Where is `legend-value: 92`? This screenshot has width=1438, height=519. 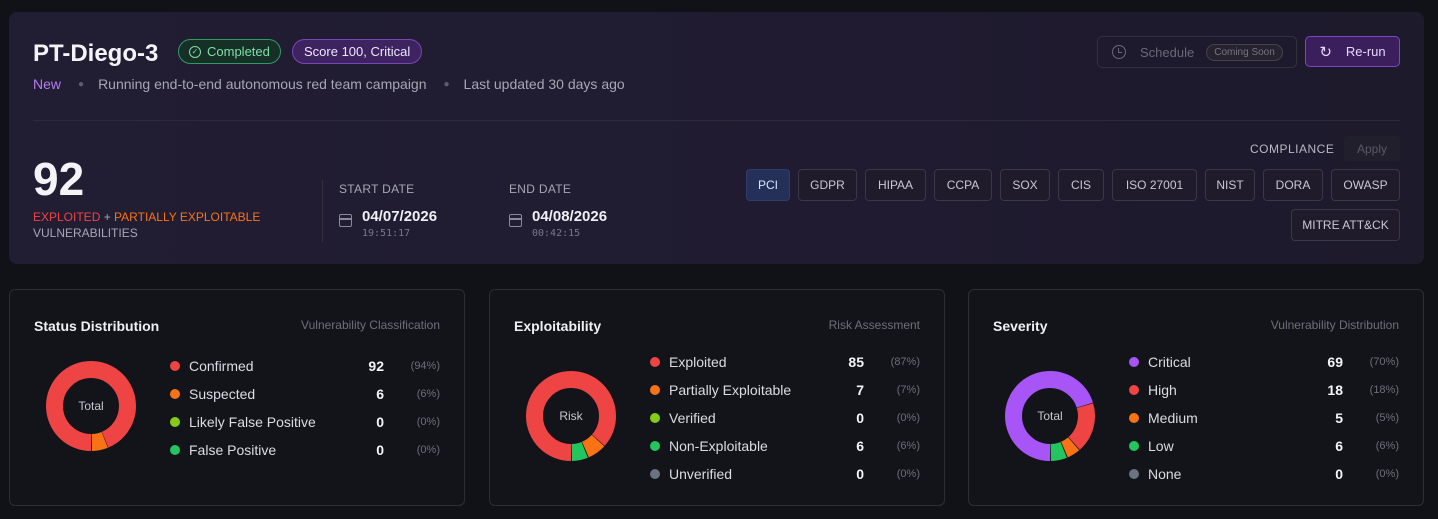
legend-value: 92 is located at coordinates (376, 366).